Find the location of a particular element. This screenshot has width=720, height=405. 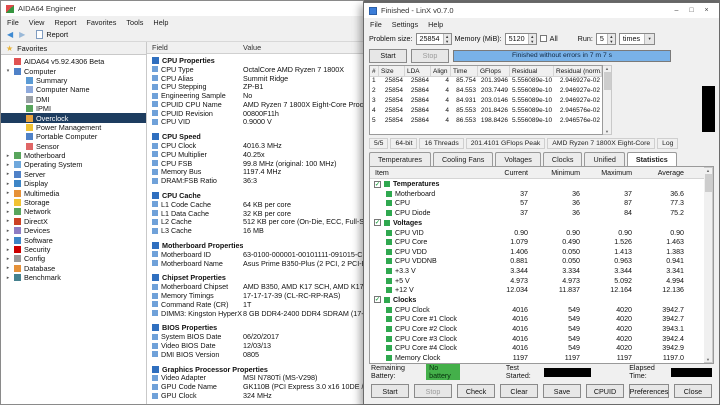

start-button: Start is located at coordinates (388, 55).